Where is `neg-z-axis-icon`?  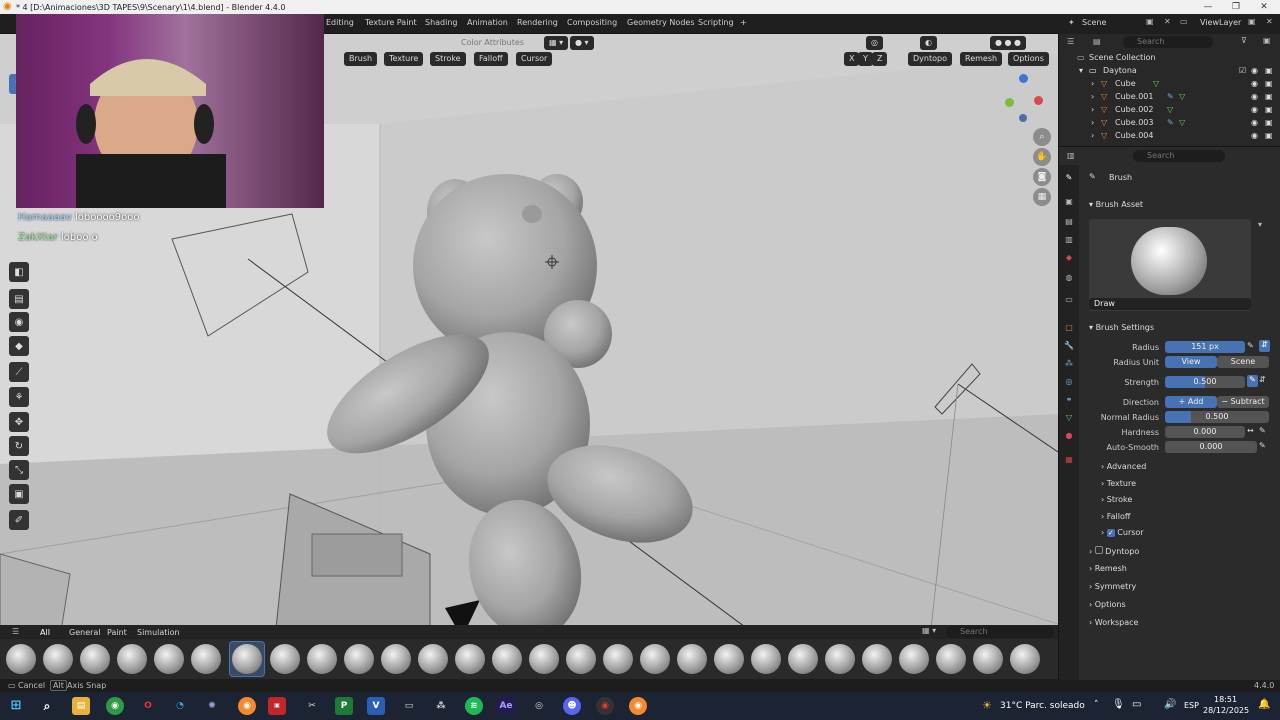
neg-z-axis-icon is located at coordinates (1023, 118).